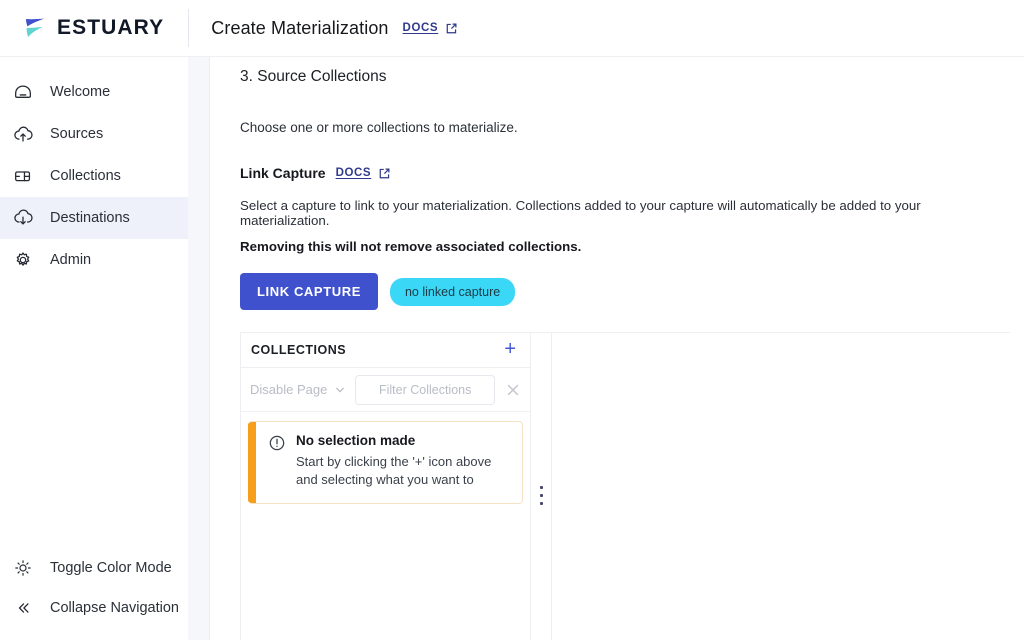  Describe the element at coordinates (23, 134) in the screenshot. I see `cloud-upload-icon` at that location.